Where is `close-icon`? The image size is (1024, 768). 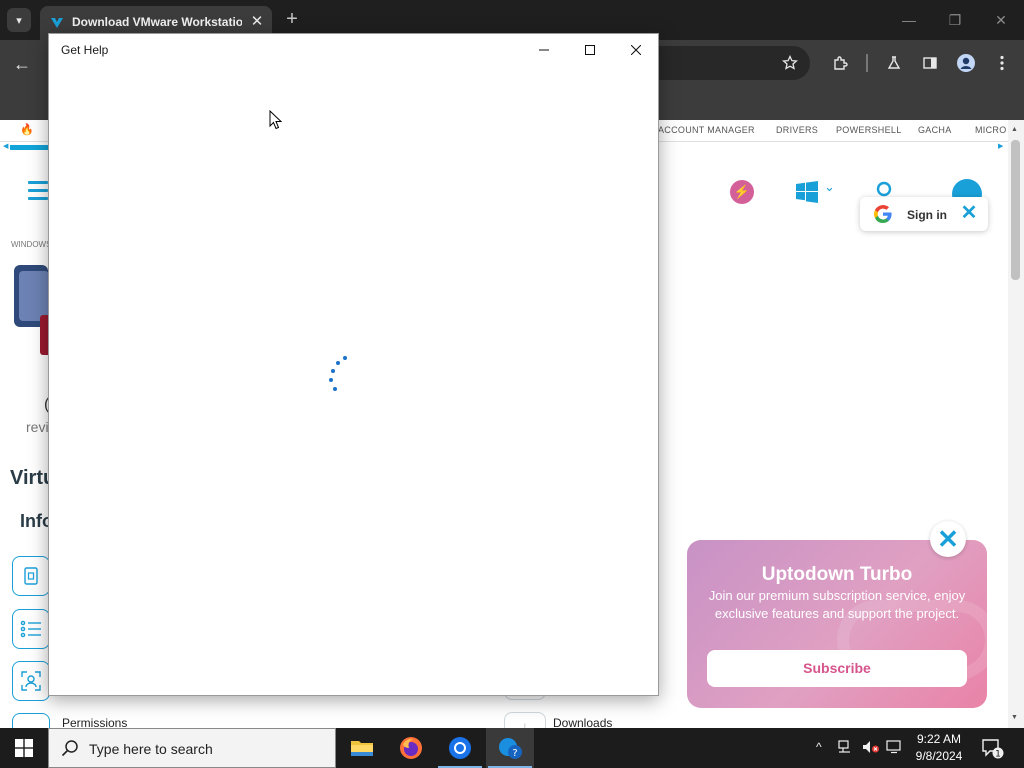 close-icon is located at coordinates (636, 50).